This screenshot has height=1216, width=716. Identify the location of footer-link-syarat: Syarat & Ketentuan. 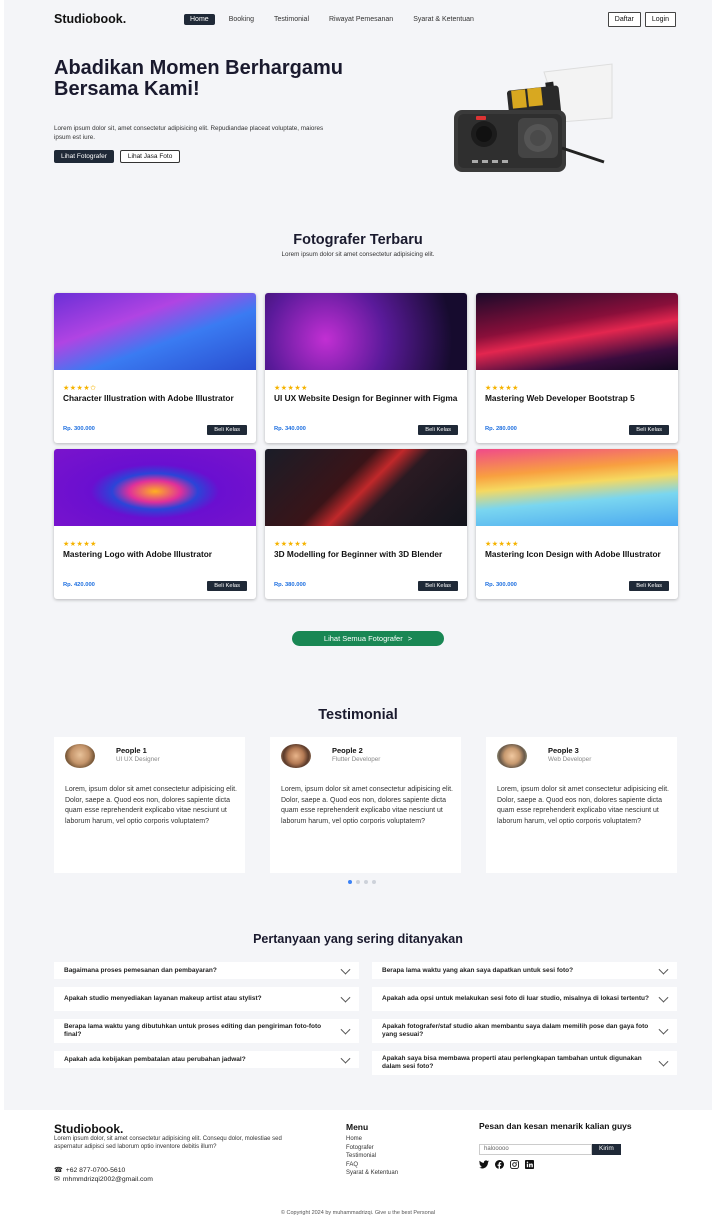
(372, 1173).